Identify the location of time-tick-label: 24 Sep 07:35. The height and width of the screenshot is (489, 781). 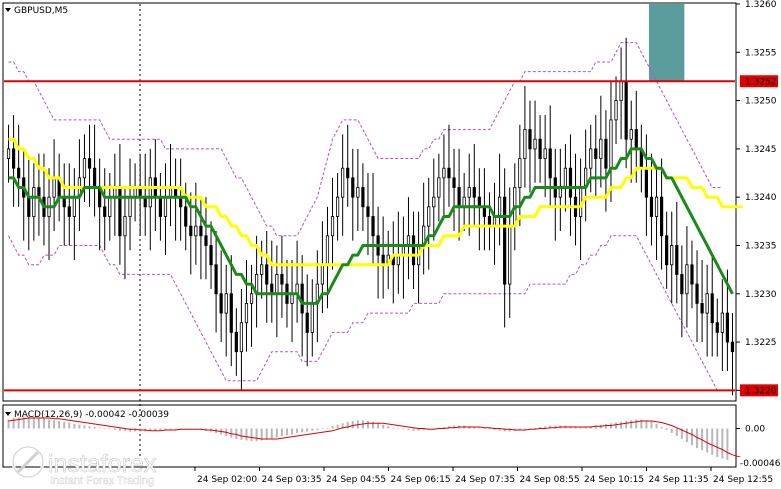
(485, 480).